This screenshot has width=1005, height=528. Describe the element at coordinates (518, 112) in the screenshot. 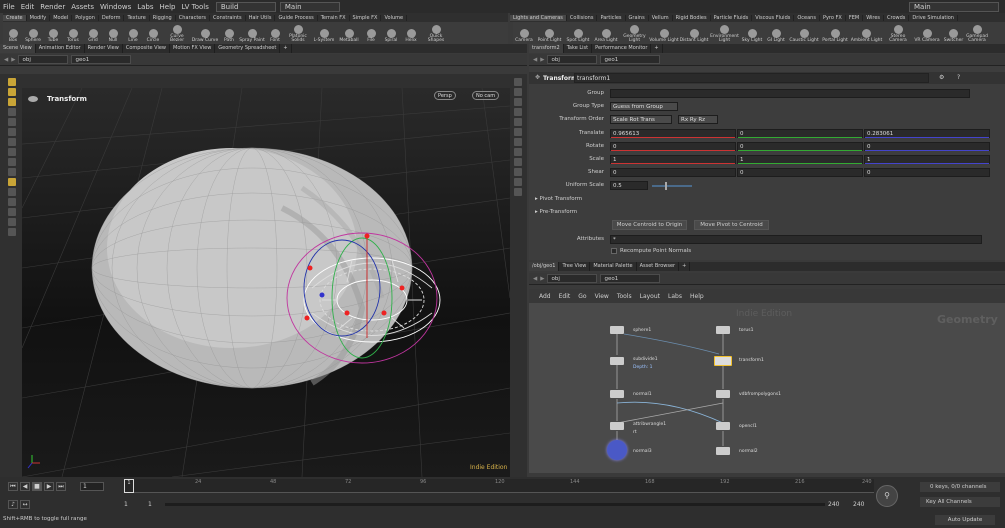

I see `light-icon` at that location.